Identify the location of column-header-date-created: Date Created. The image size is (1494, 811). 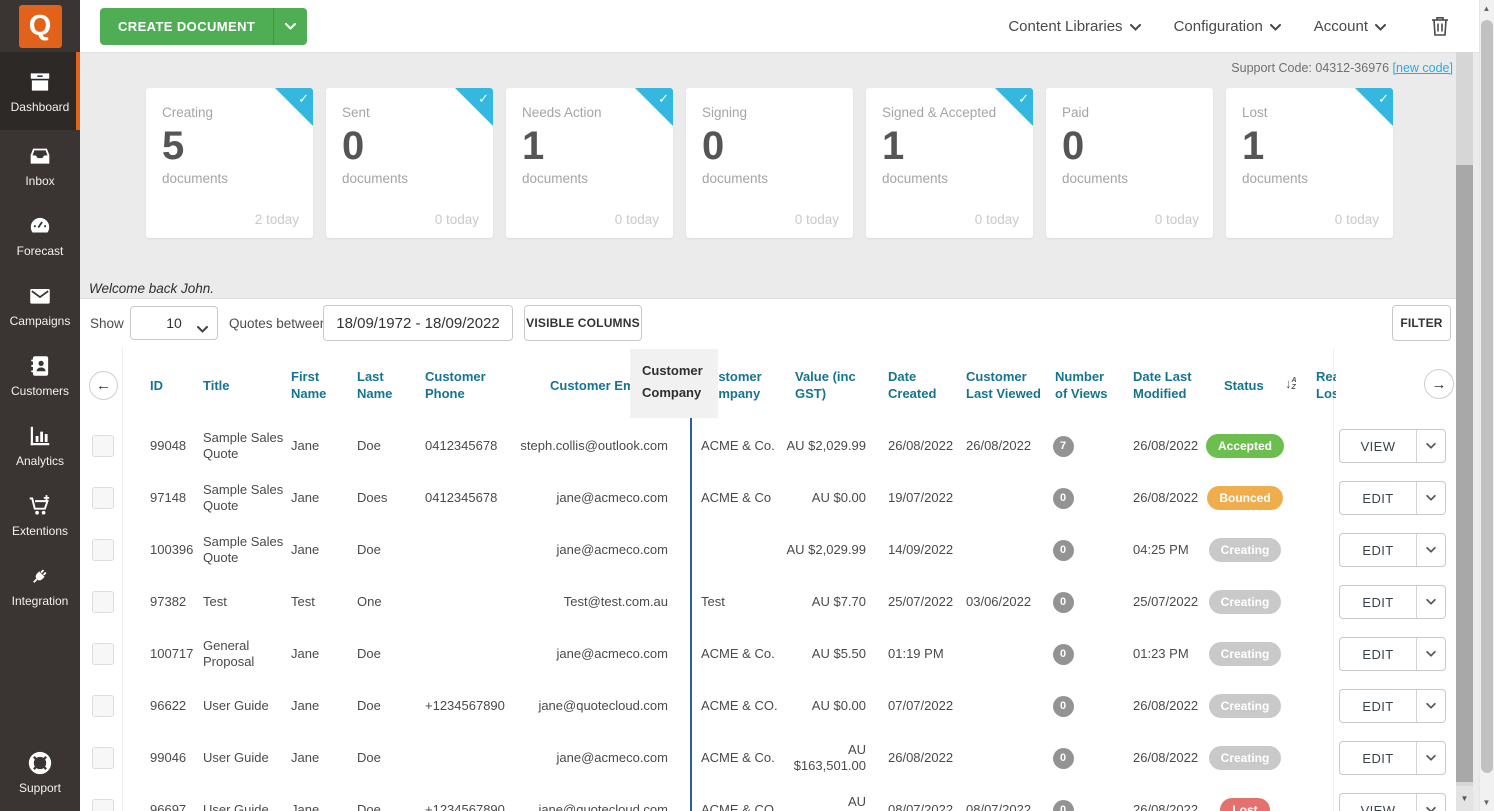
(919, 385).